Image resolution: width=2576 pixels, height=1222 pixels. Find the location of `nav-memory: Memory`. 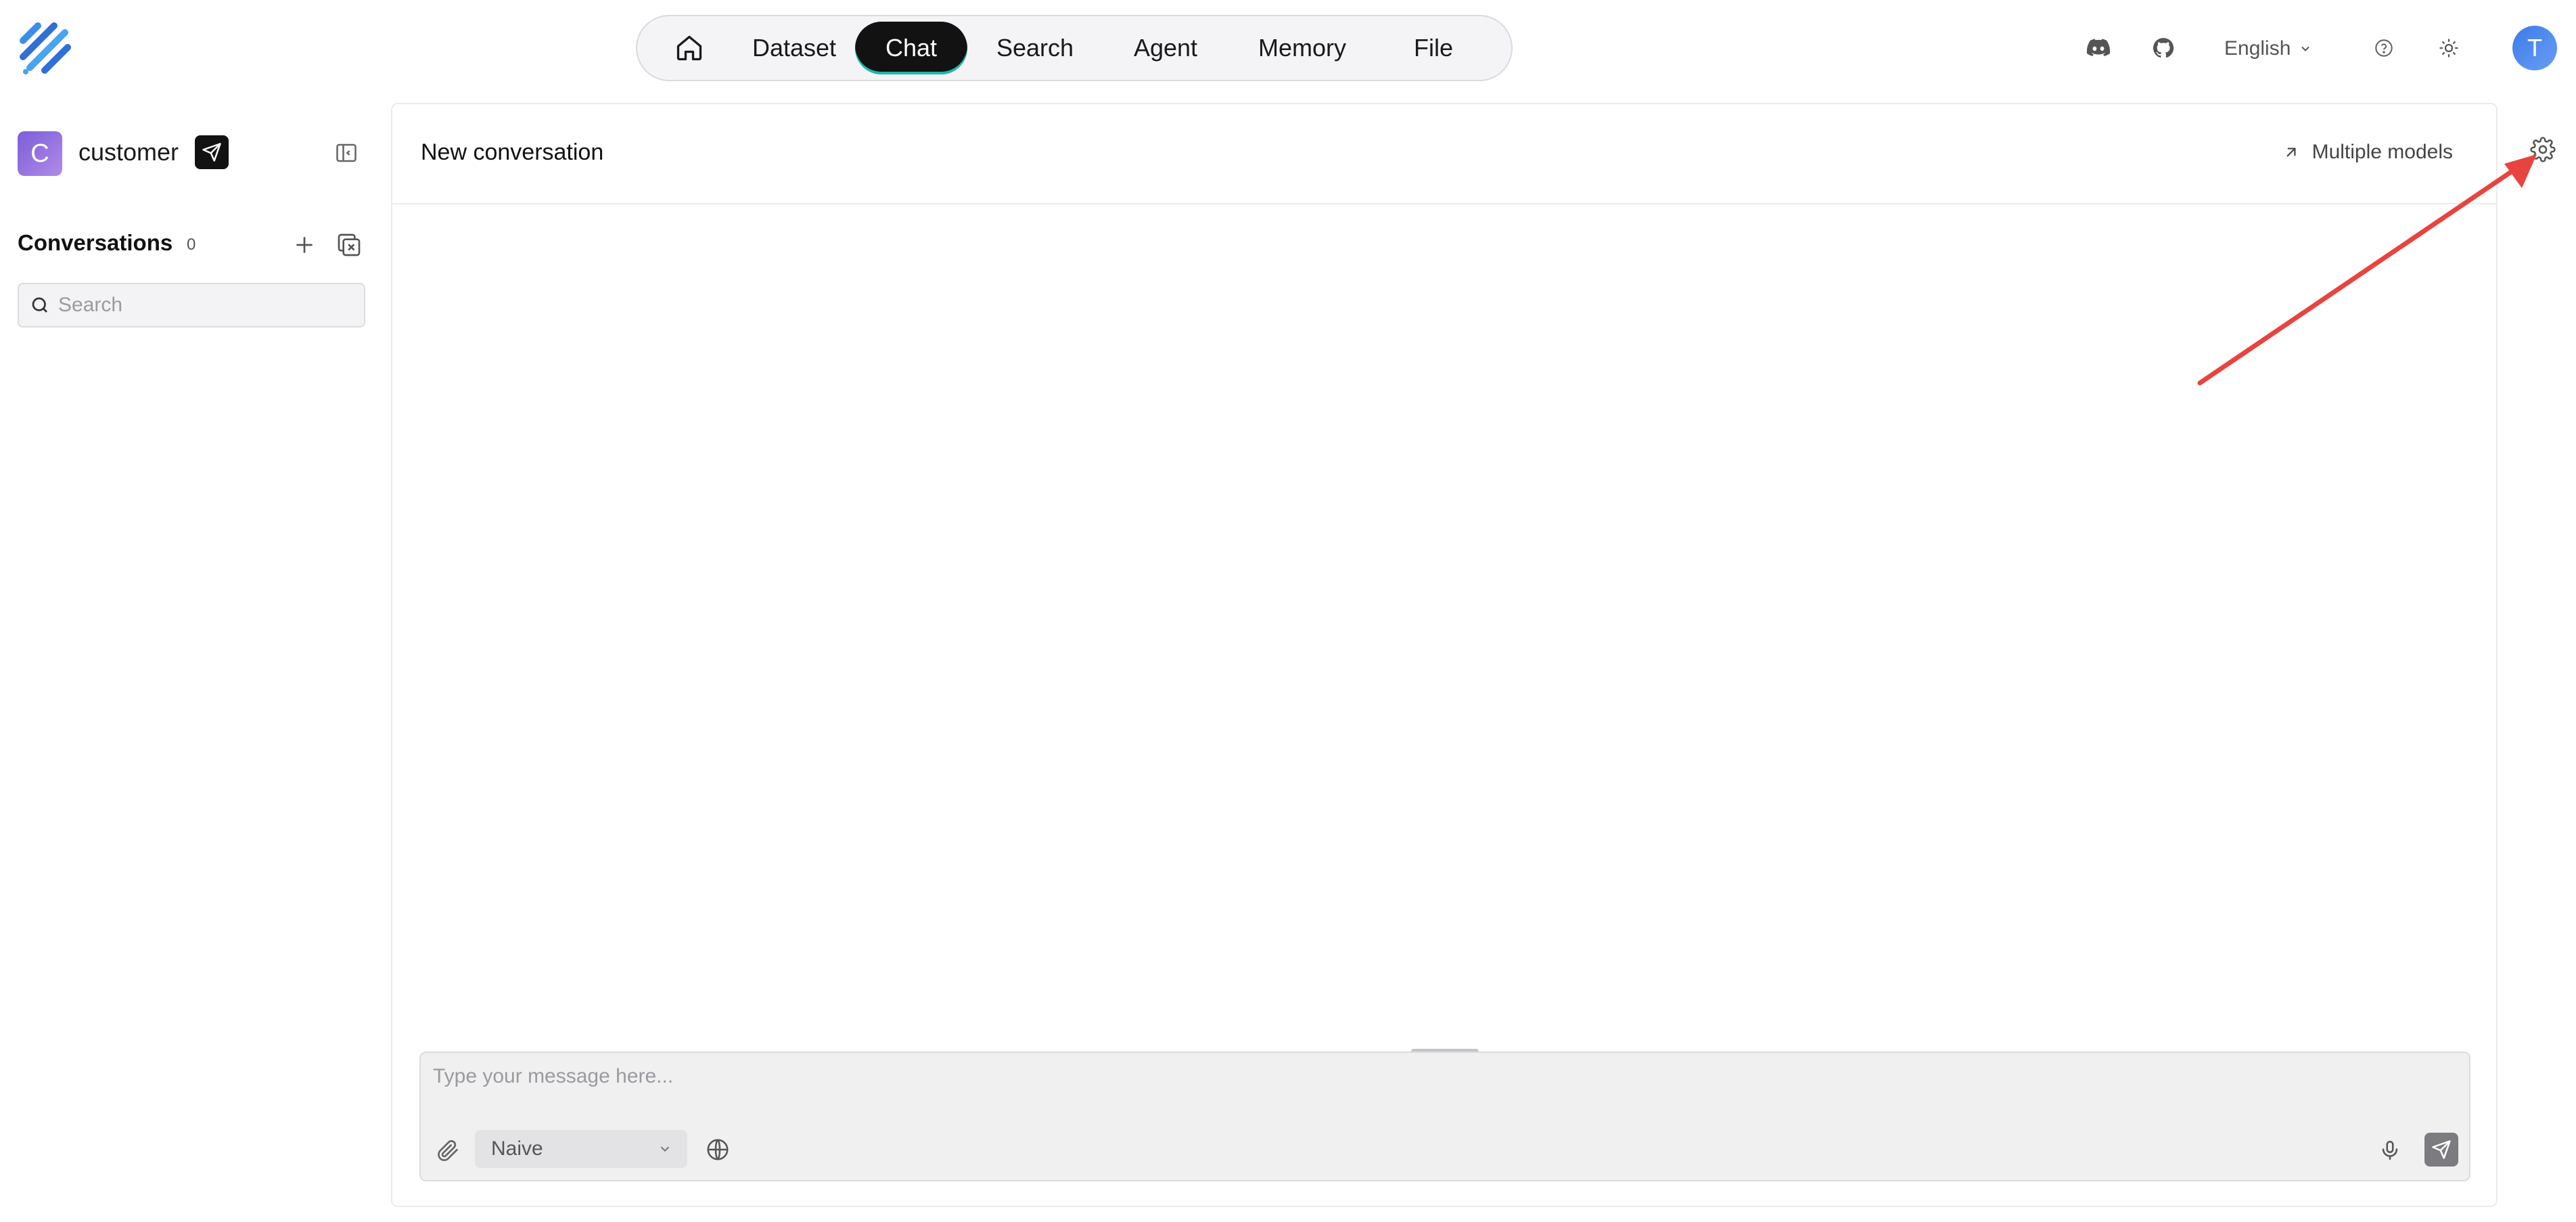

nav-memory: Memory is located at coordinates (1302, 48).